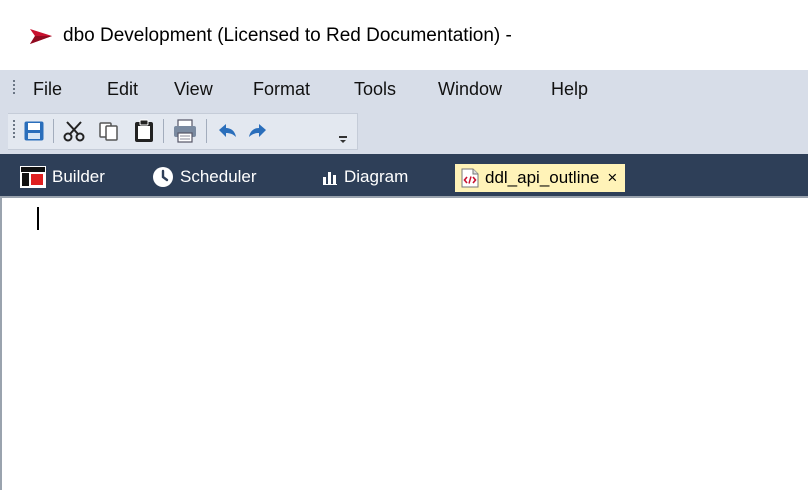  Describe the element at coordinates (470, 178) in the screenshot. I see `code-file-icon` at that location.